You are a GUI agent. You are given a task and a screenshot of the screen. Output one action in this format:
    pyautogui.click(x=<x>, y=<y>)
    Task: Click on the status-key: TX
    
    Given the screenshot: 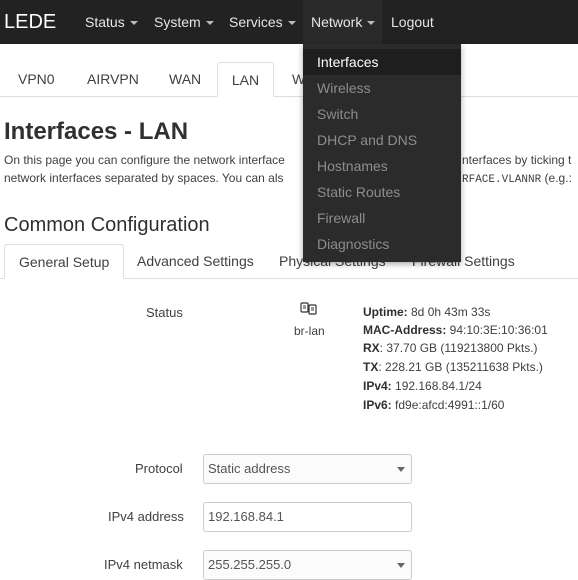 What is the action you would take?
    pyautogui.click(x=371, y=367)
    